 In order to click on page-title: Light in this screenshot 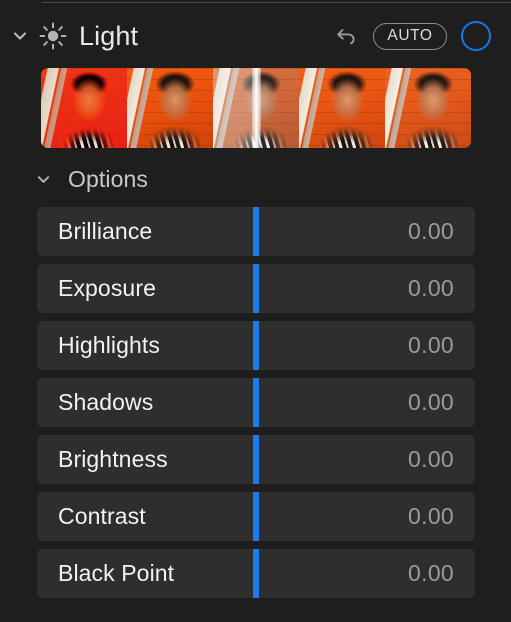, I will do `click(109, 35)`.